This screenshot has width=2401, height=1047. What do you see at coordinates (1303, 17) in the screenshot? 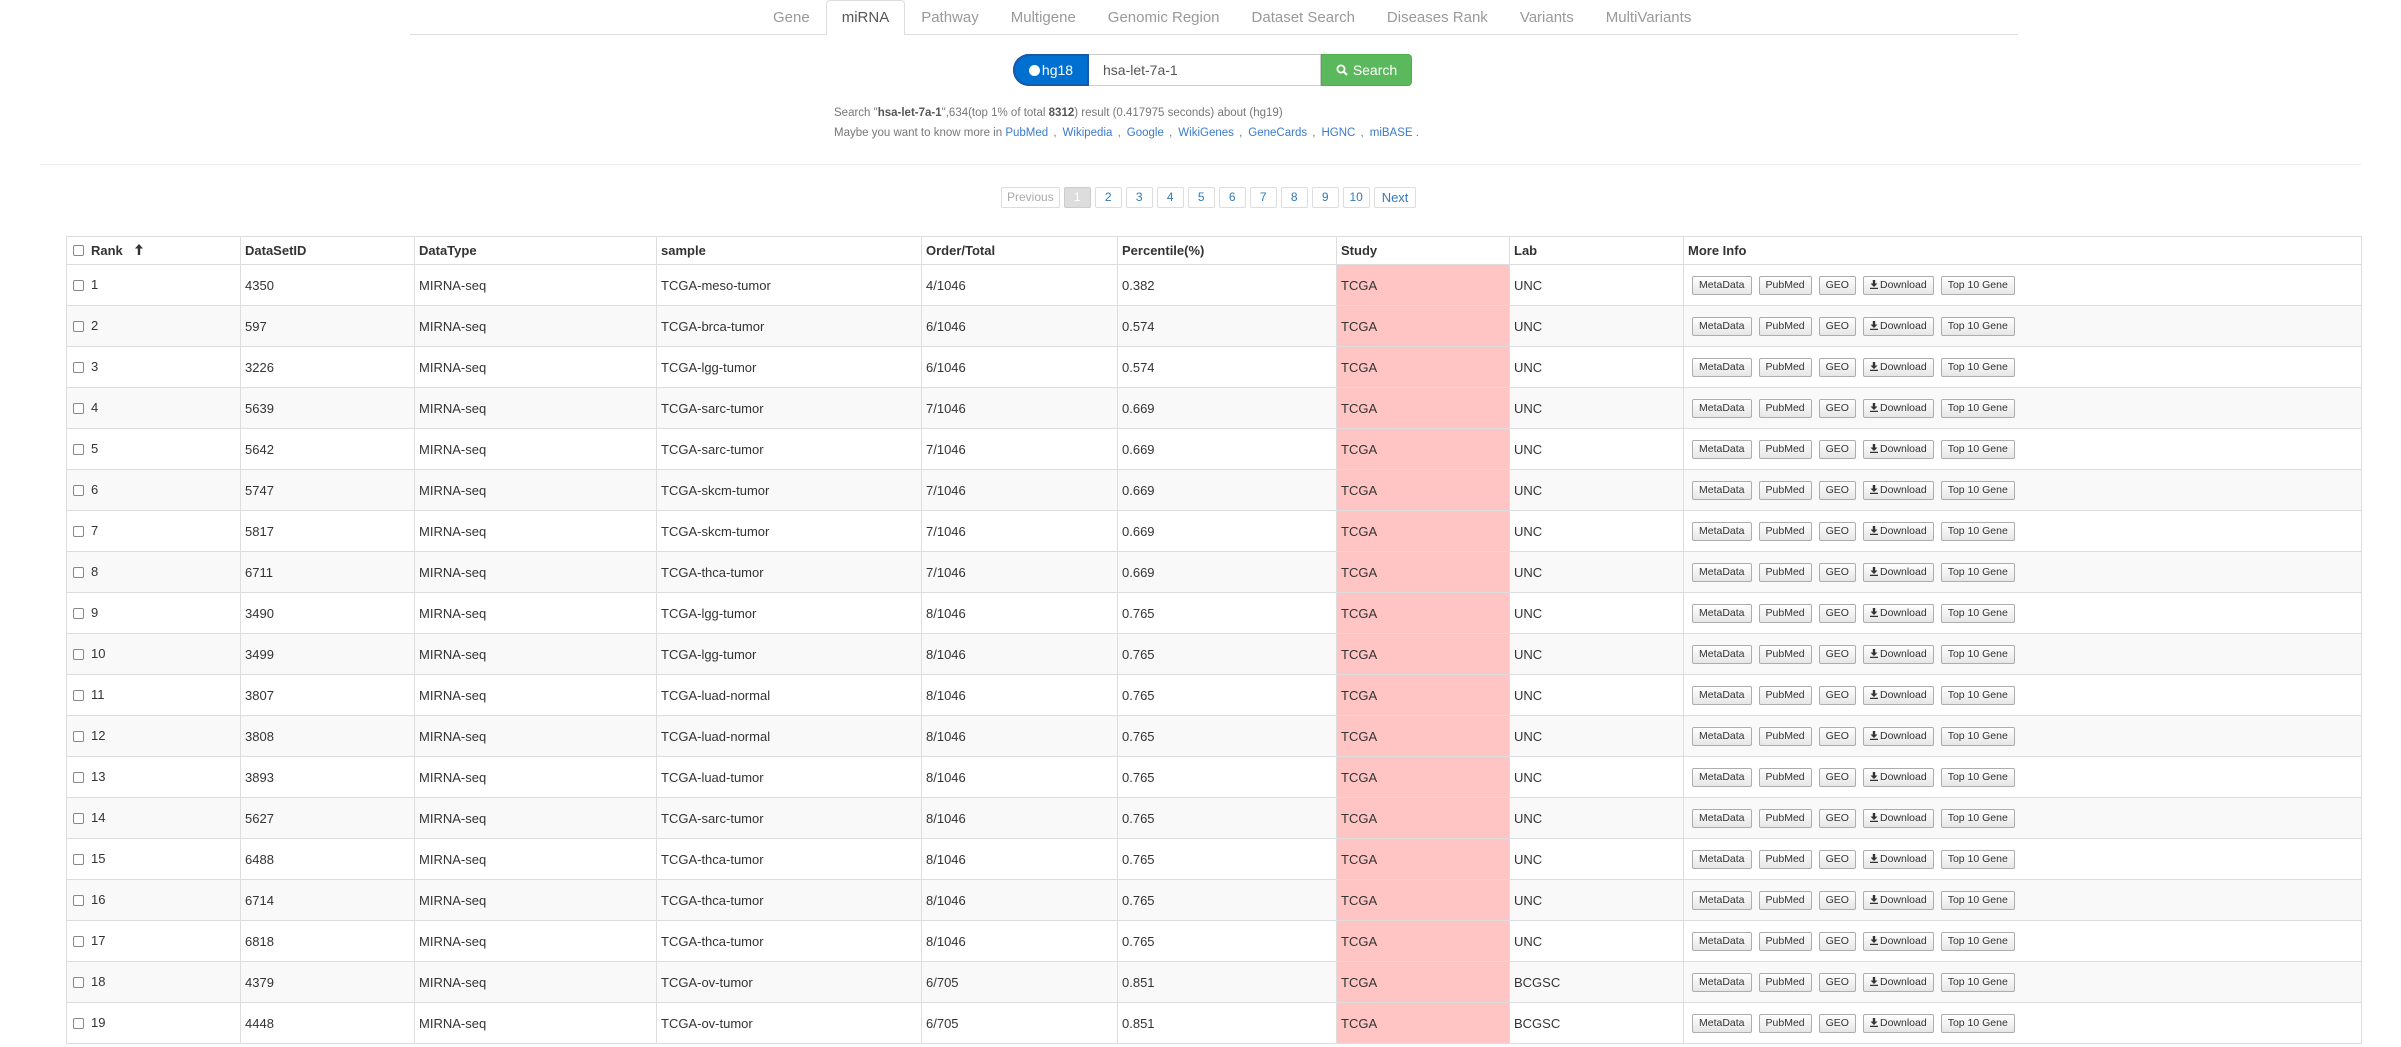
I see `tab-dataset-search: Dataset Search` at bounding box center [1303, 17].